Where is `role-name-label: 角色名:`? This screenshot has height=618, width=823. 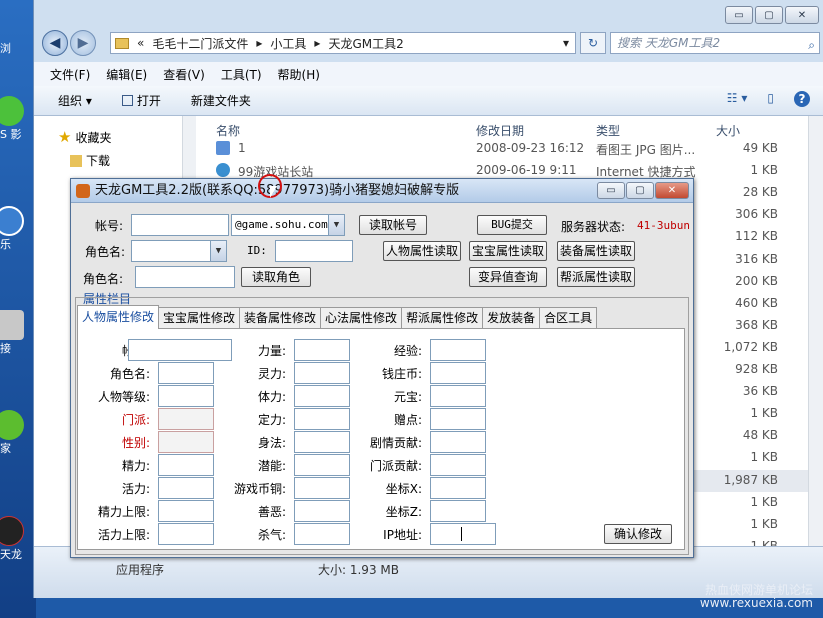 role-name-label: 角色名: is located at coordinates (105, 252).